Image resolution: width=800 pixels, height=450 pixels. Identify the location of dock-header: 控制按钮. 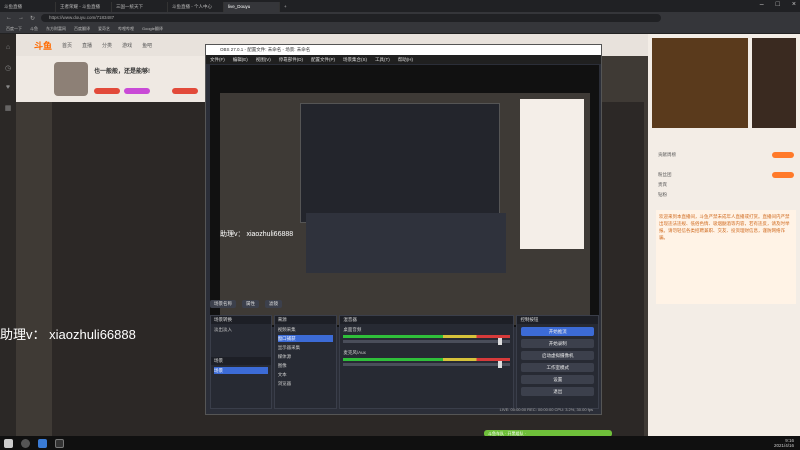
(557, 320).